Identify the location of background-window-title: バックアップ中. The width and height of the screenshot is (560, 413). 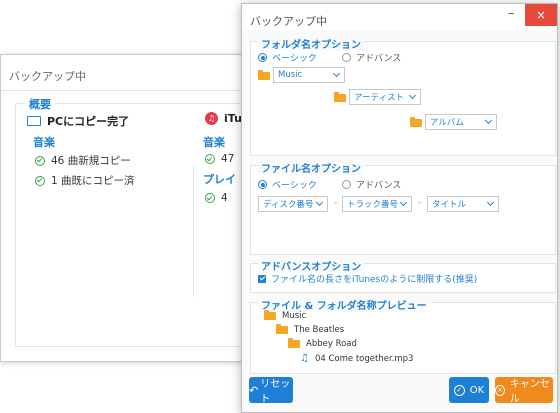
(47, 76).